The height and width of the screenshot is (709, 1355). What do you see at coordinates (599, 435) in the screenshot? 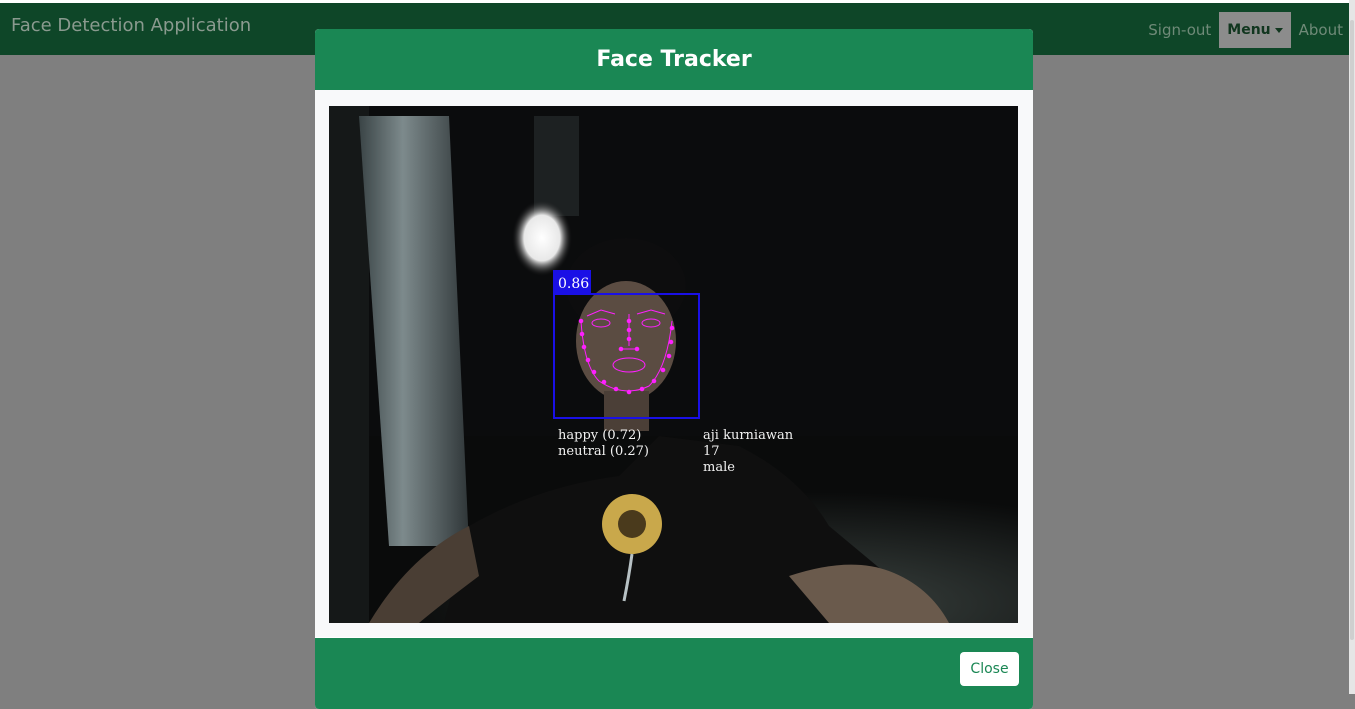
I see `expression-label-1: happy (0.72)` at bounding box center [599, 435].